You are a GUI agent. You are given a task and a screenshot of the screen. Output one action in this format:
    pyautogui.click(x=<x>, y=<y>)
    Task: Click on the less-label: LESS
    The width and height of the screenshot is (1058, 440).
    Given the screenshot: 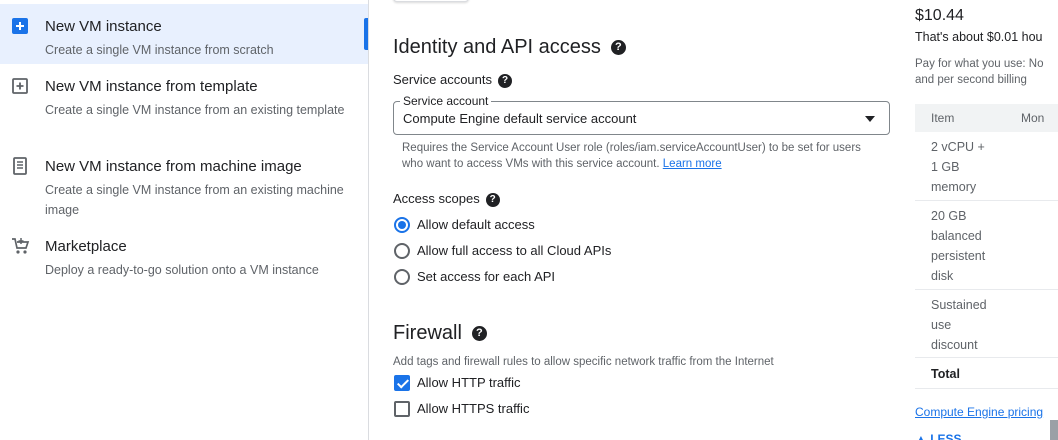 What is the action you would take?
    pyautogui.click(x=946, y=436)
    